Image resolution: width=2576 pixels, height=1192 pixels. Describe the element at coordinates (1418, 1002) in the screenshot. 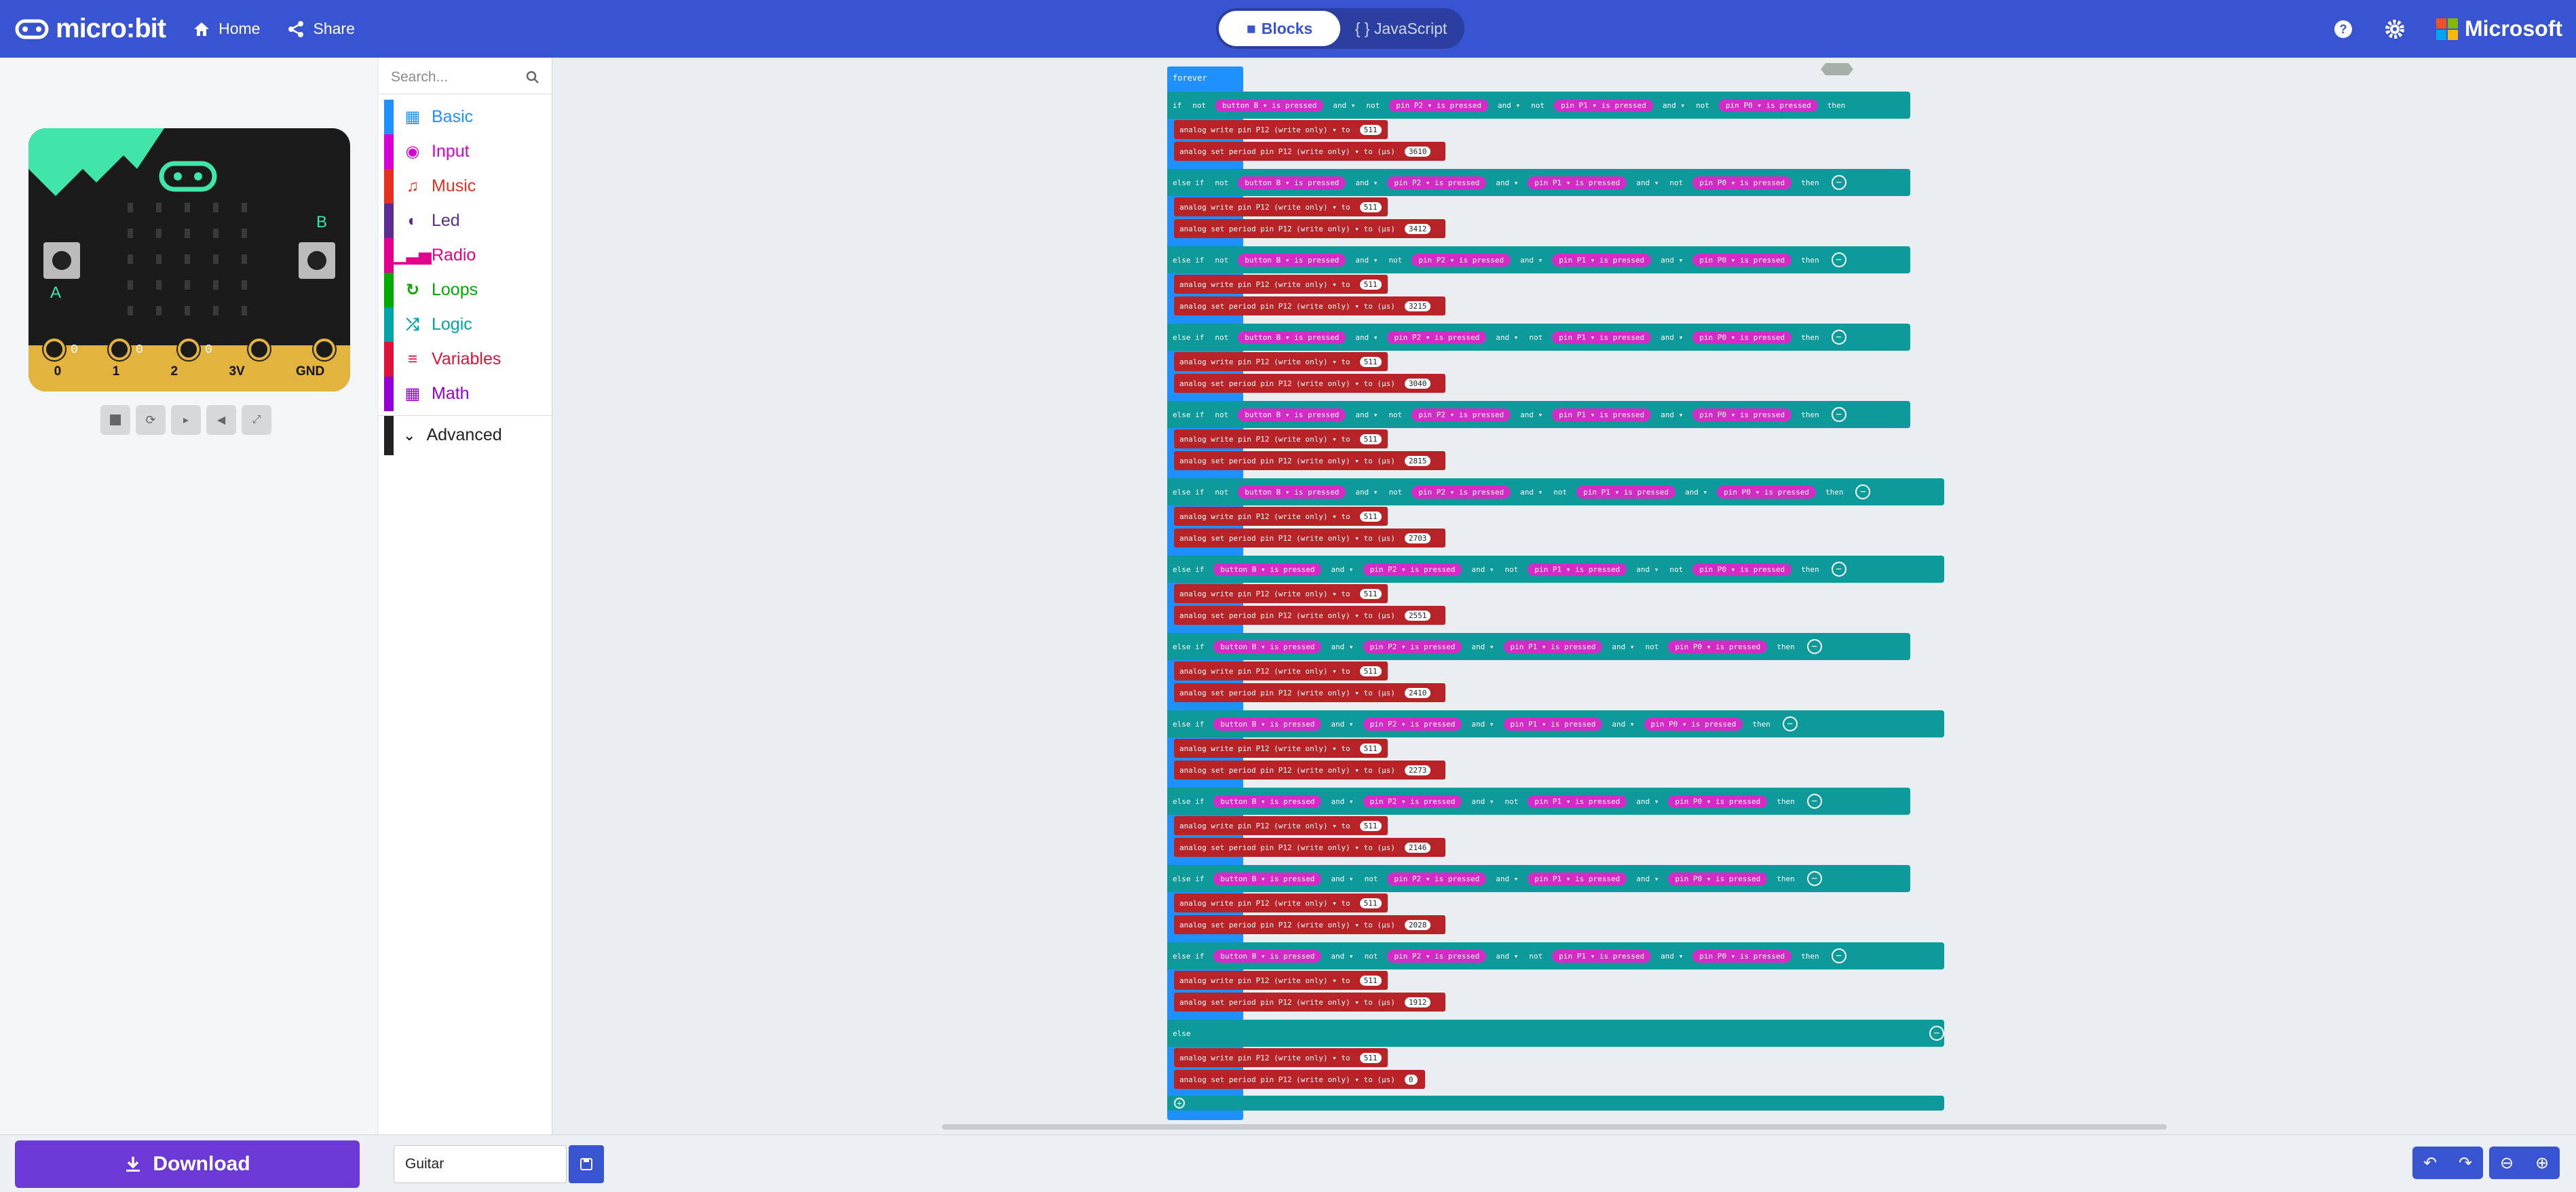

I see `period-value: 1912` at that location.